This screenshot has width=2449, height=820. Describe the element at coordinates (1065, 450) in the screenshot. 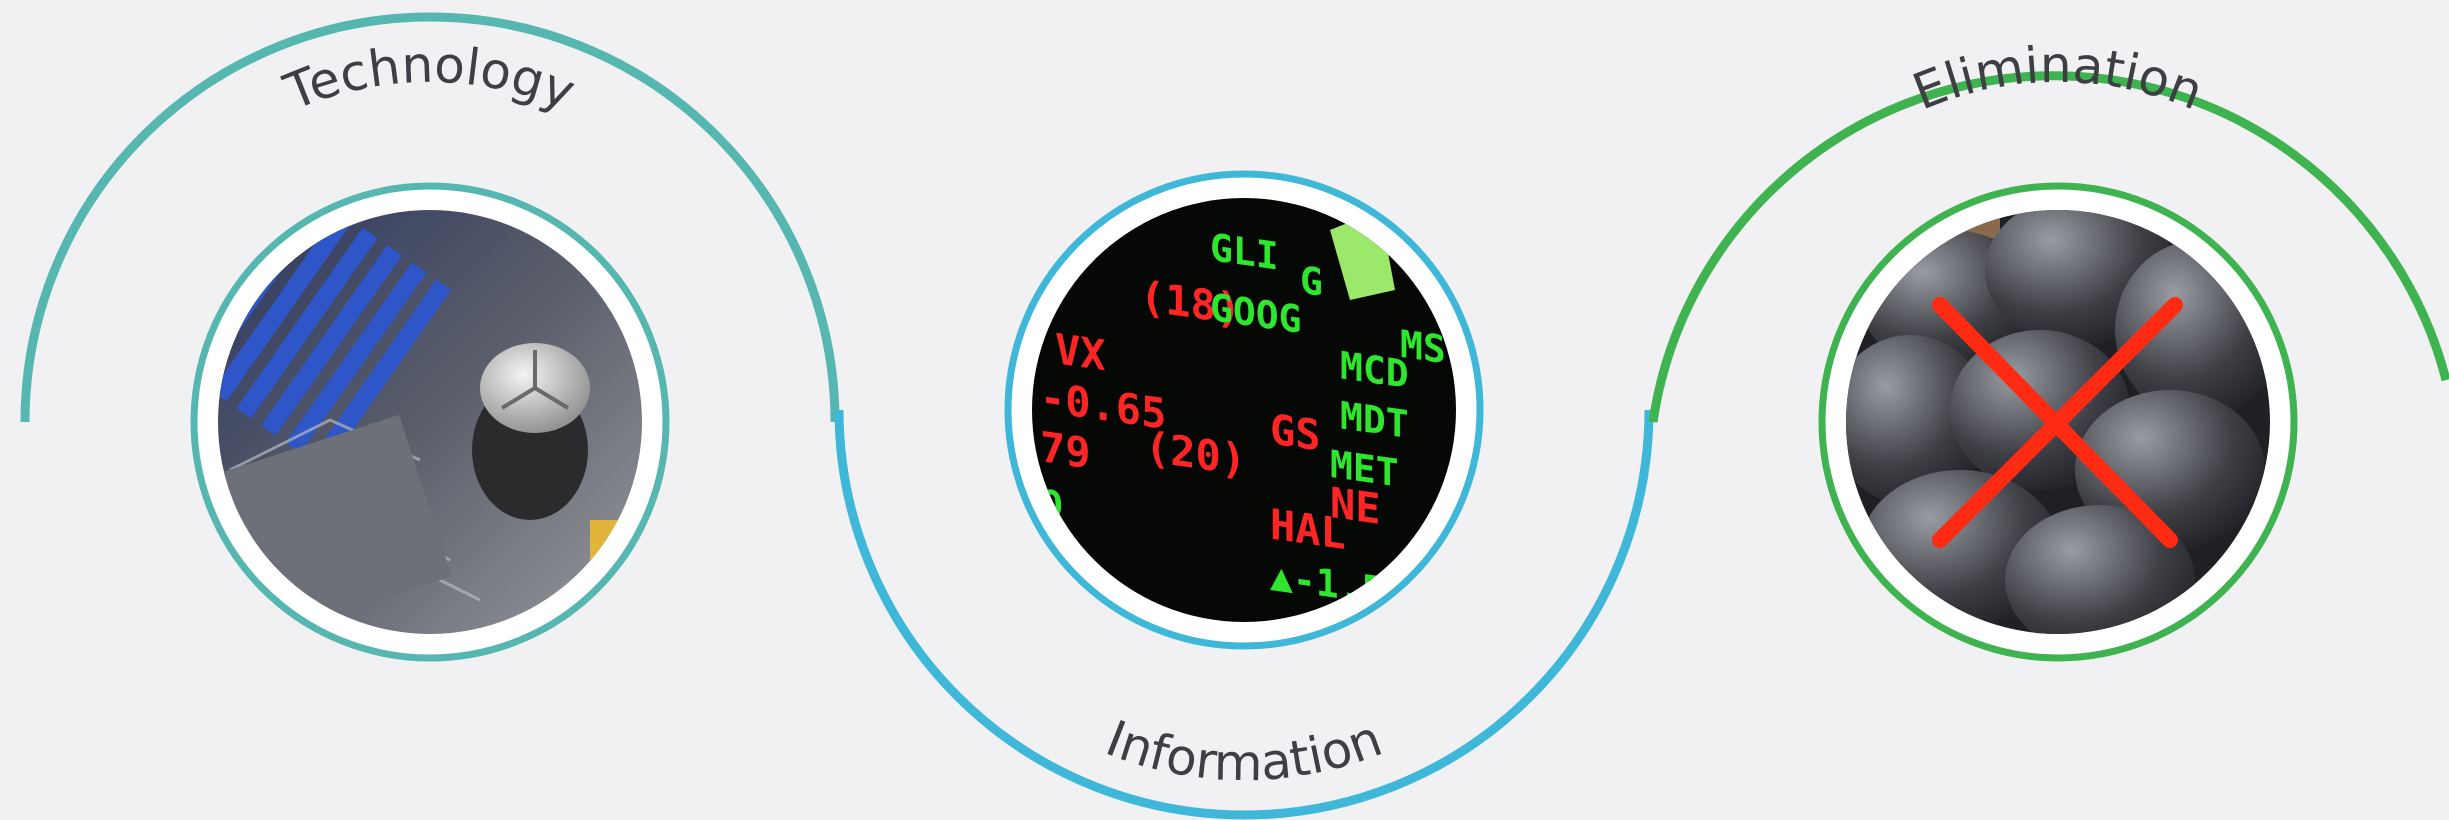

I see `svg-text: 79` at that location.